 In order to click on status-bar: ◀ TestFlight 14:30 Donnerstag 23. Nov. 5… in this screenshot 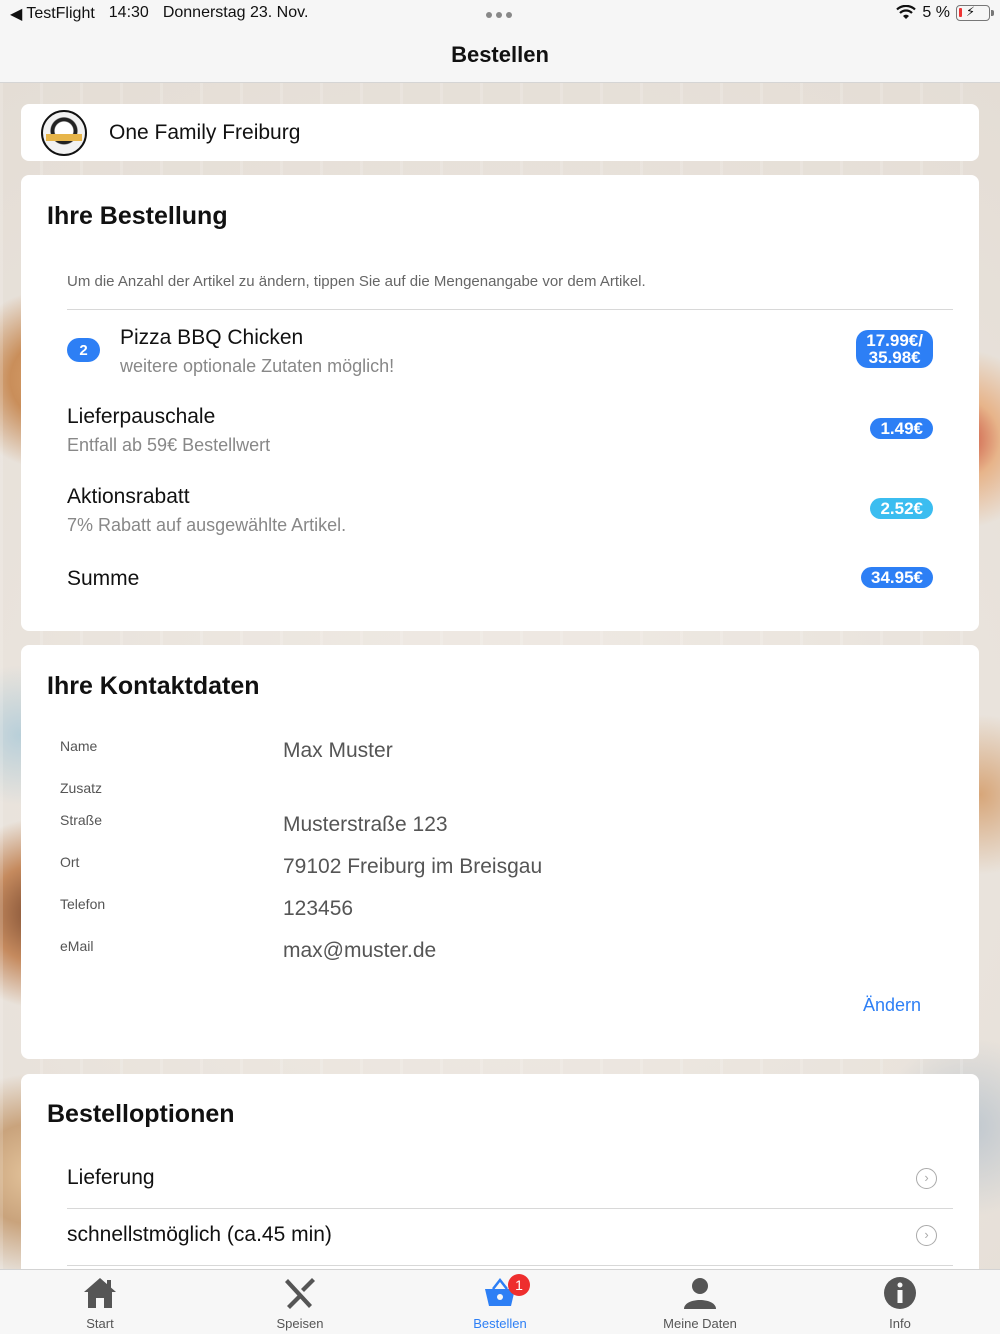, I will do `click(500, 14)`.